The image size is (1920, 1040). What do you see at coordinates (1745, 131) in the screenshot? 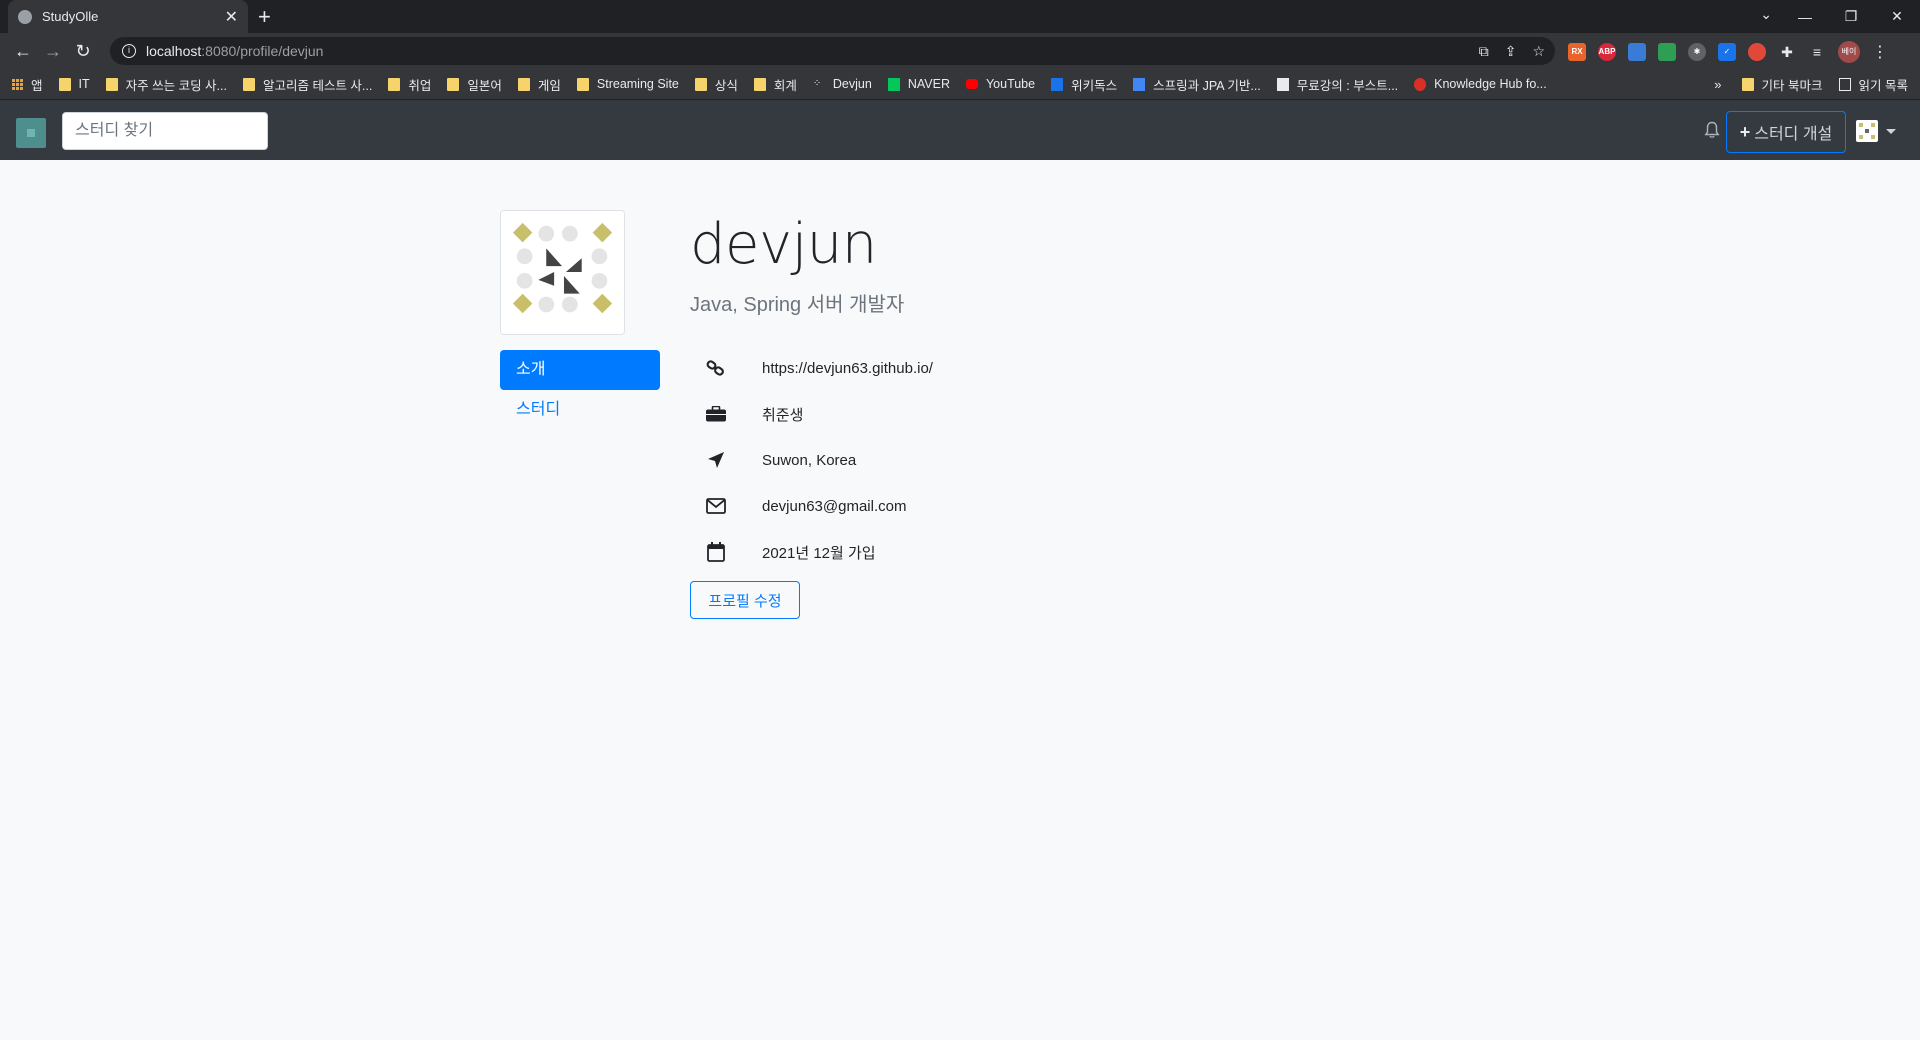
I see `plus-icon: +` at bounding box center [1745, 131].